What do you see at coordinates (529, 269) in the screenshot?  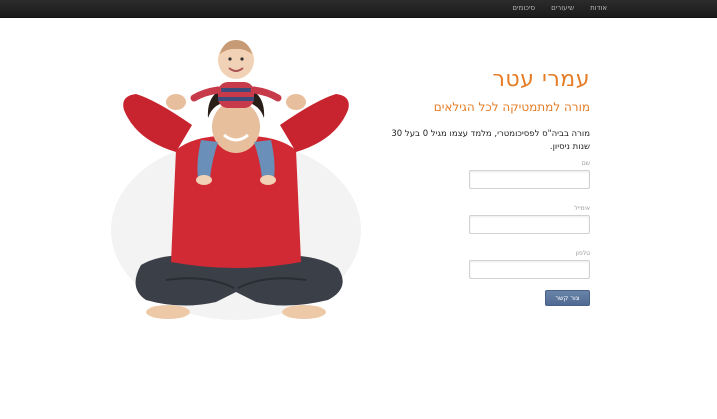 I see `phone-input` at bounding box center [529, 269].